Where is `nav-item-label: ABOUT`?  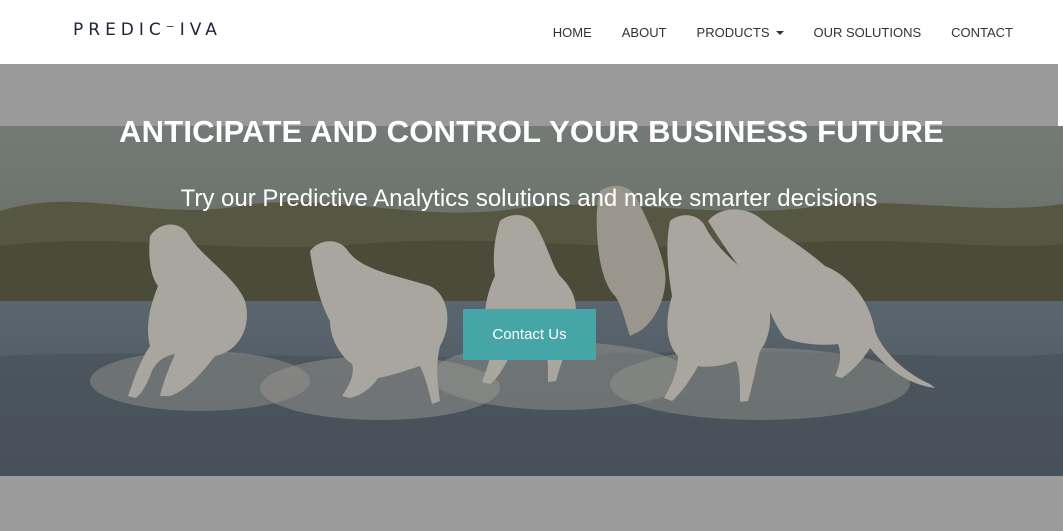
nav-item-label: ABOUT is located at coordinates (644, 32).